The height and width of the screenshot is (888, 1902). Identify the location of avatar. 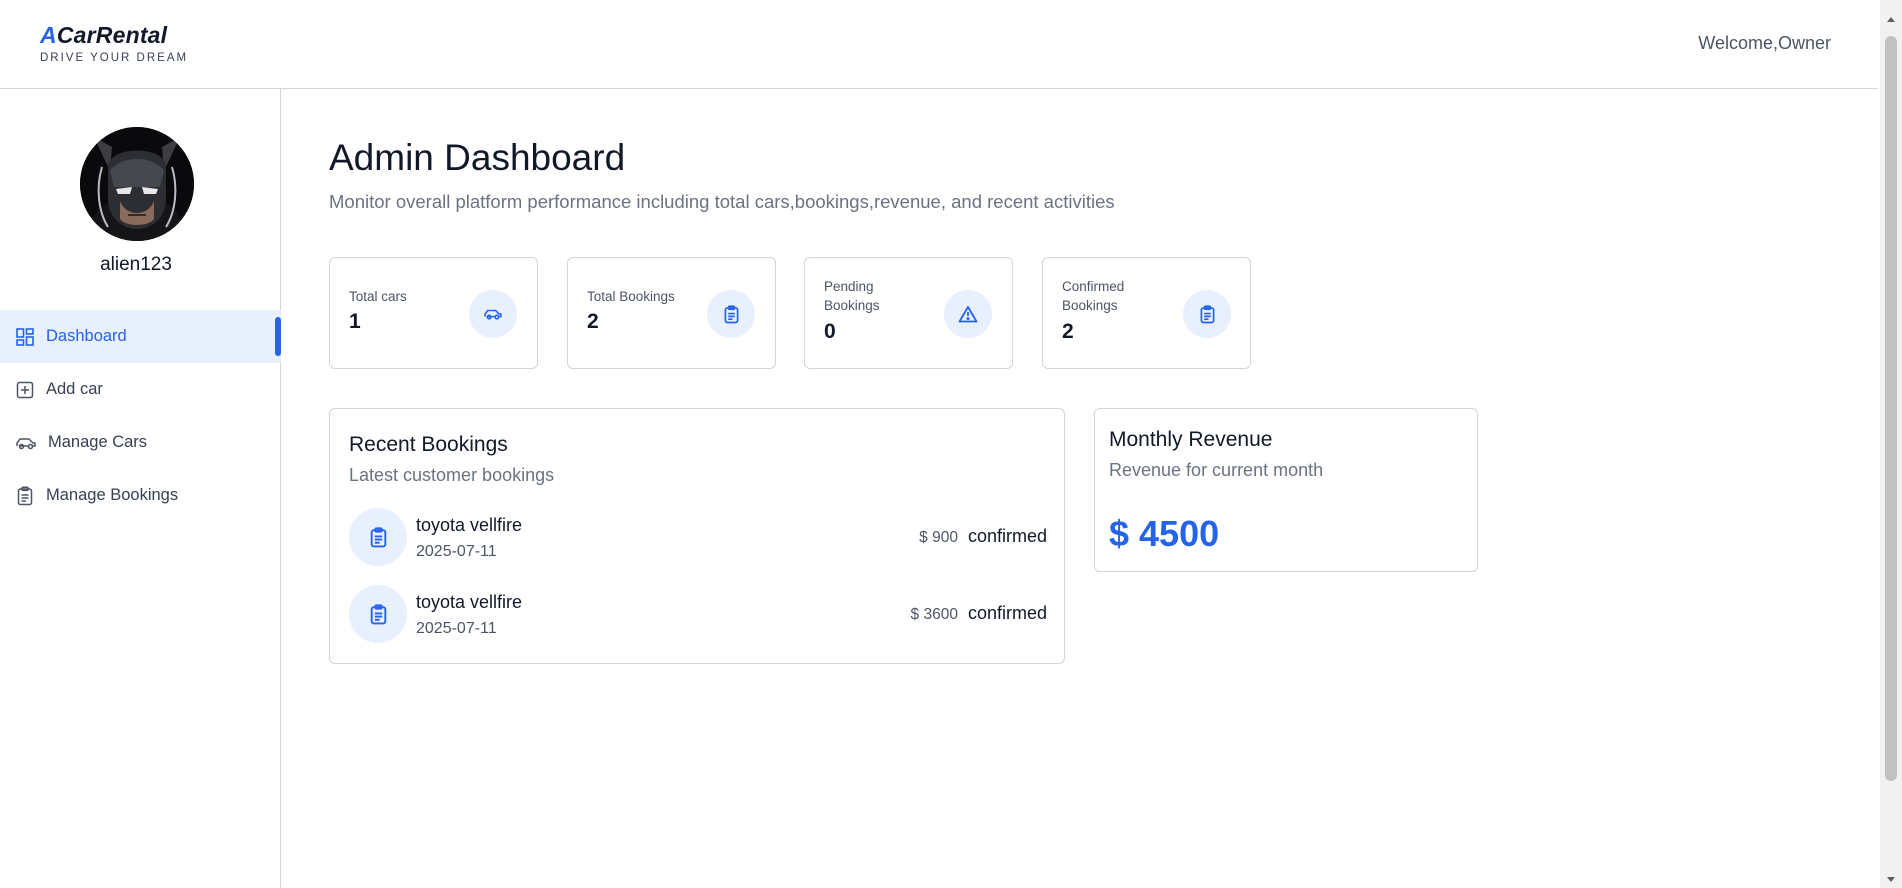
(137, 184).